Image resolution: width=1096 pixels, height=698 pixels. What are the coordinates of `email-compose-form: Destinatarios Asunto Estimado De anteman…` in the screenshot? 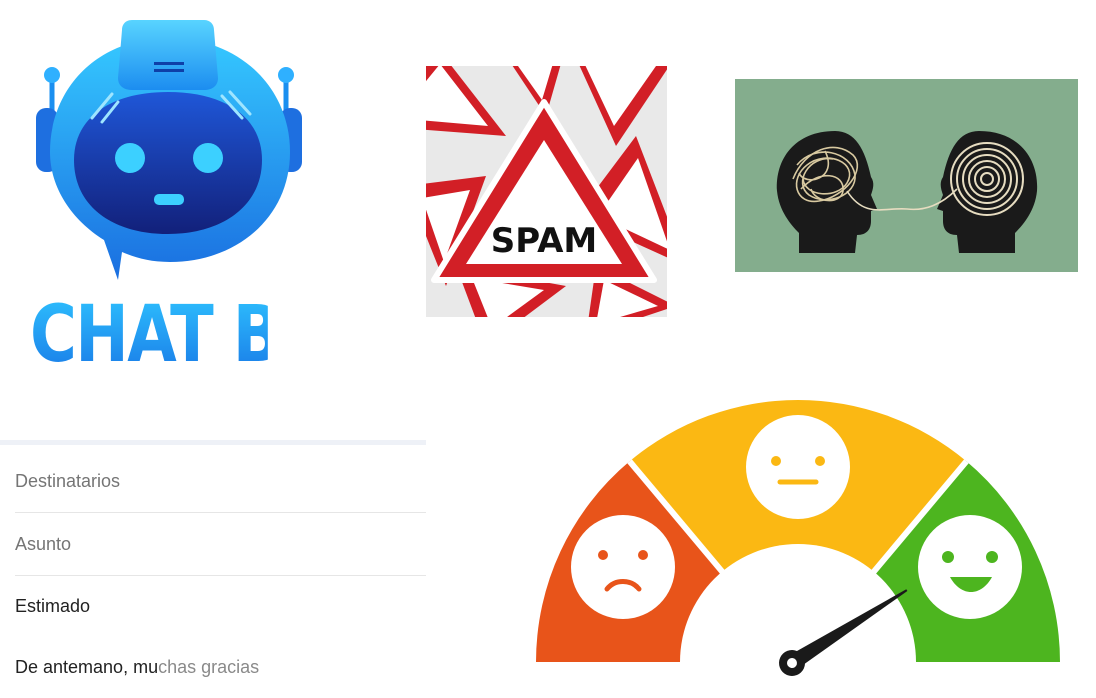 It's located at (213, 565).